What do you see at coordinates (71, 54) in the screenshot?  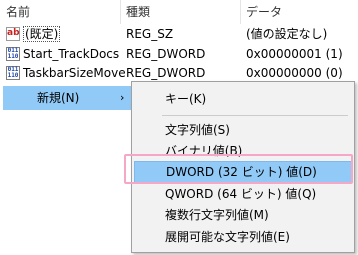 I see `value-name: Start_TrackDocs` at bounding box center [71, 54].